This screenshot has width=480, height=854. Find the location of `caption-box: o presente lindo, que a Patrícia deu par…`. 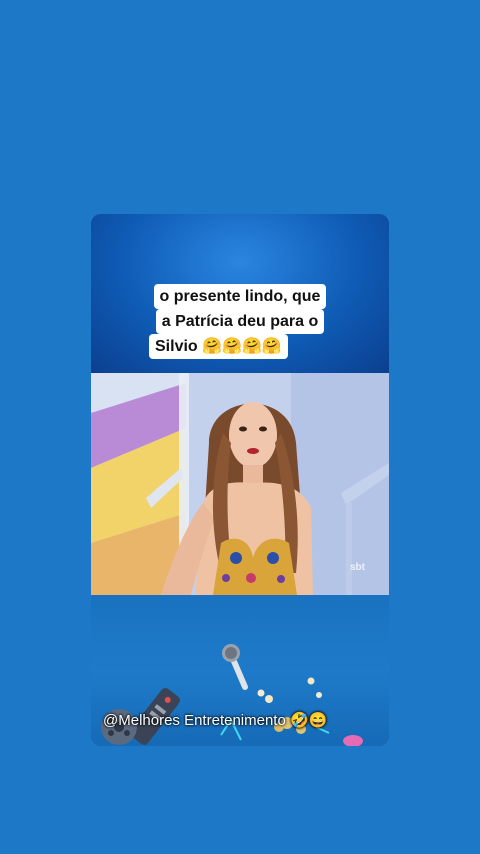

caption-box: o presente lindo, que a Patrícia deu par… is located at coordinates (240, 321).